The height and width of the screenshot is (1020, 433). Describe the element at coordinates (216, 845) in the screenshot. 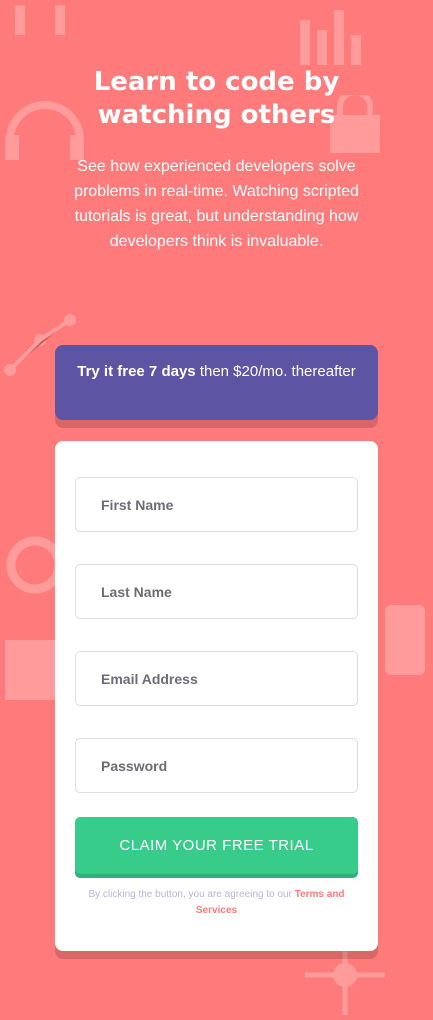

I see `claim-trial-button: CLAIM YOUR FREE TRIAL` at that location.